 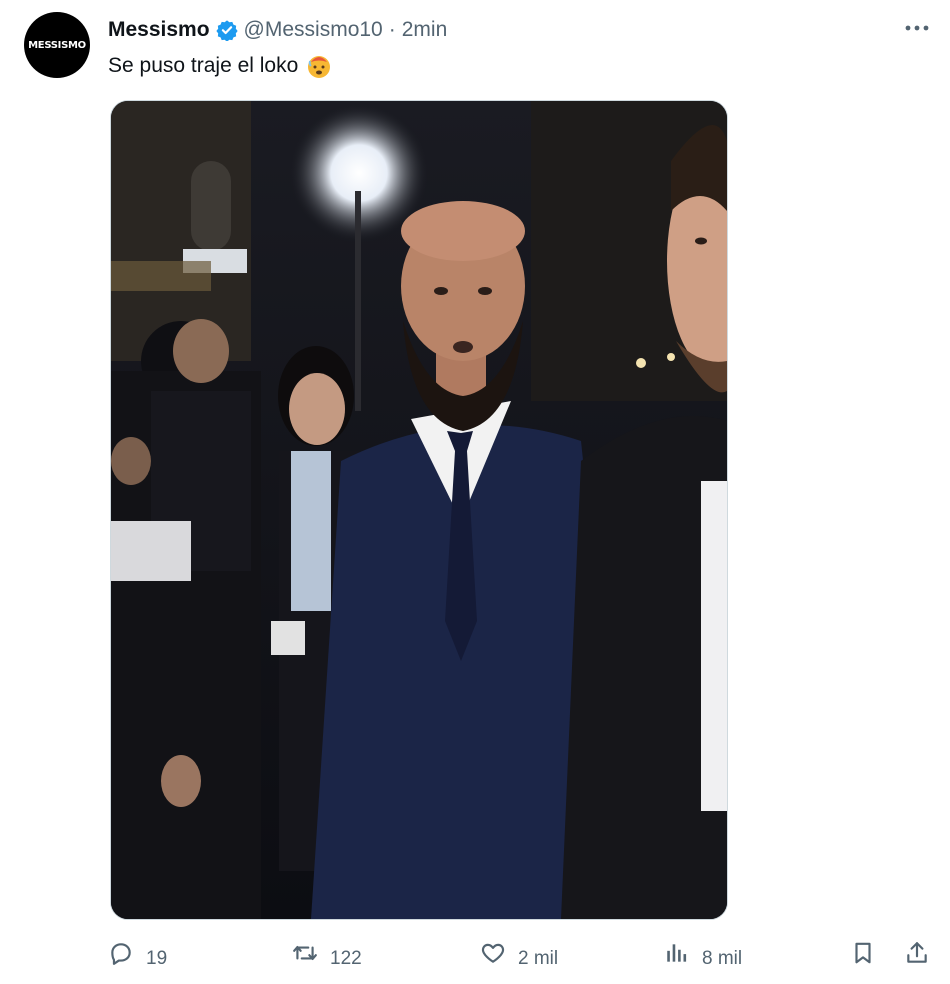 I want to click on verified-badge-icon, so click(x=226, y=30).